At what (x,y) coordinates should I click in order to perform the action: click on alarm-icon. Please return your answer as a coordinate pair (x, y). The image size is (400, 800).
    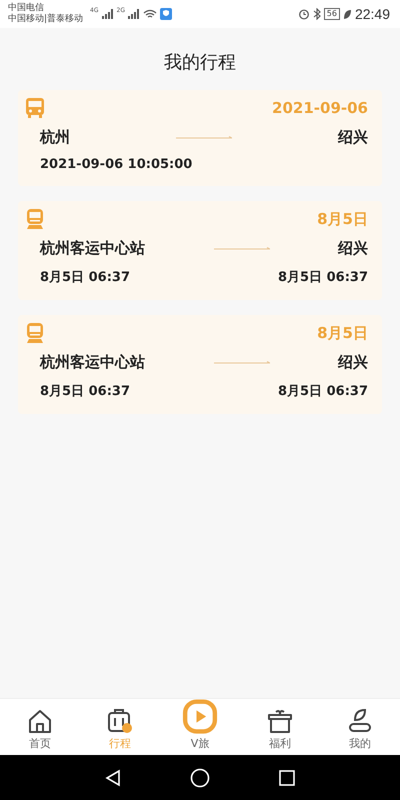
    Looking at the image, I should click on (304, 14).